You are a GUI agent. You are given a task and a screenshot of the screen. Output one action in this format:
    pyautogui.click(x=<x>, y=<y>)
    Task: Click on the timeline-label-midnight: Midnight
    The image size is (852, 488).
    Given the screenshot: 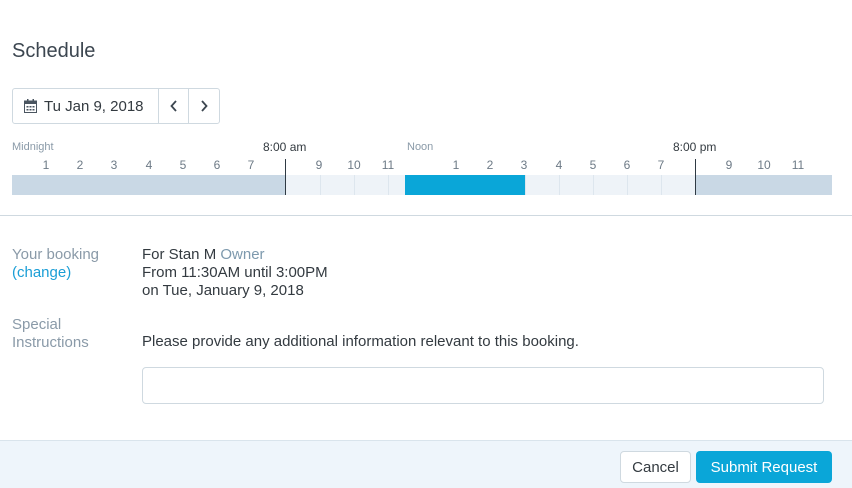 What is the action you would take?
    pyautogui.click(x=33, y=147)
    